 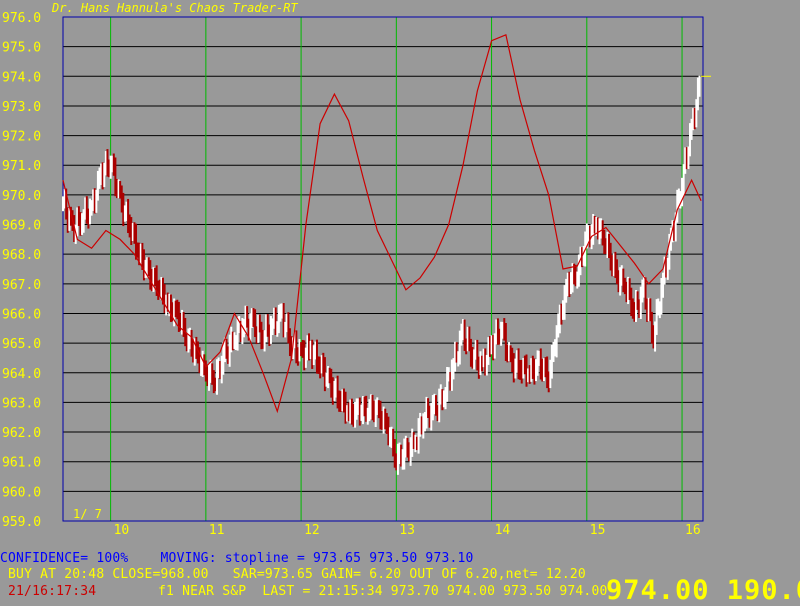 What do you see at coordinates (21, 522) in the screenshot?
I see `y-tick-label: 959.0` at bounding box center [21, 522].